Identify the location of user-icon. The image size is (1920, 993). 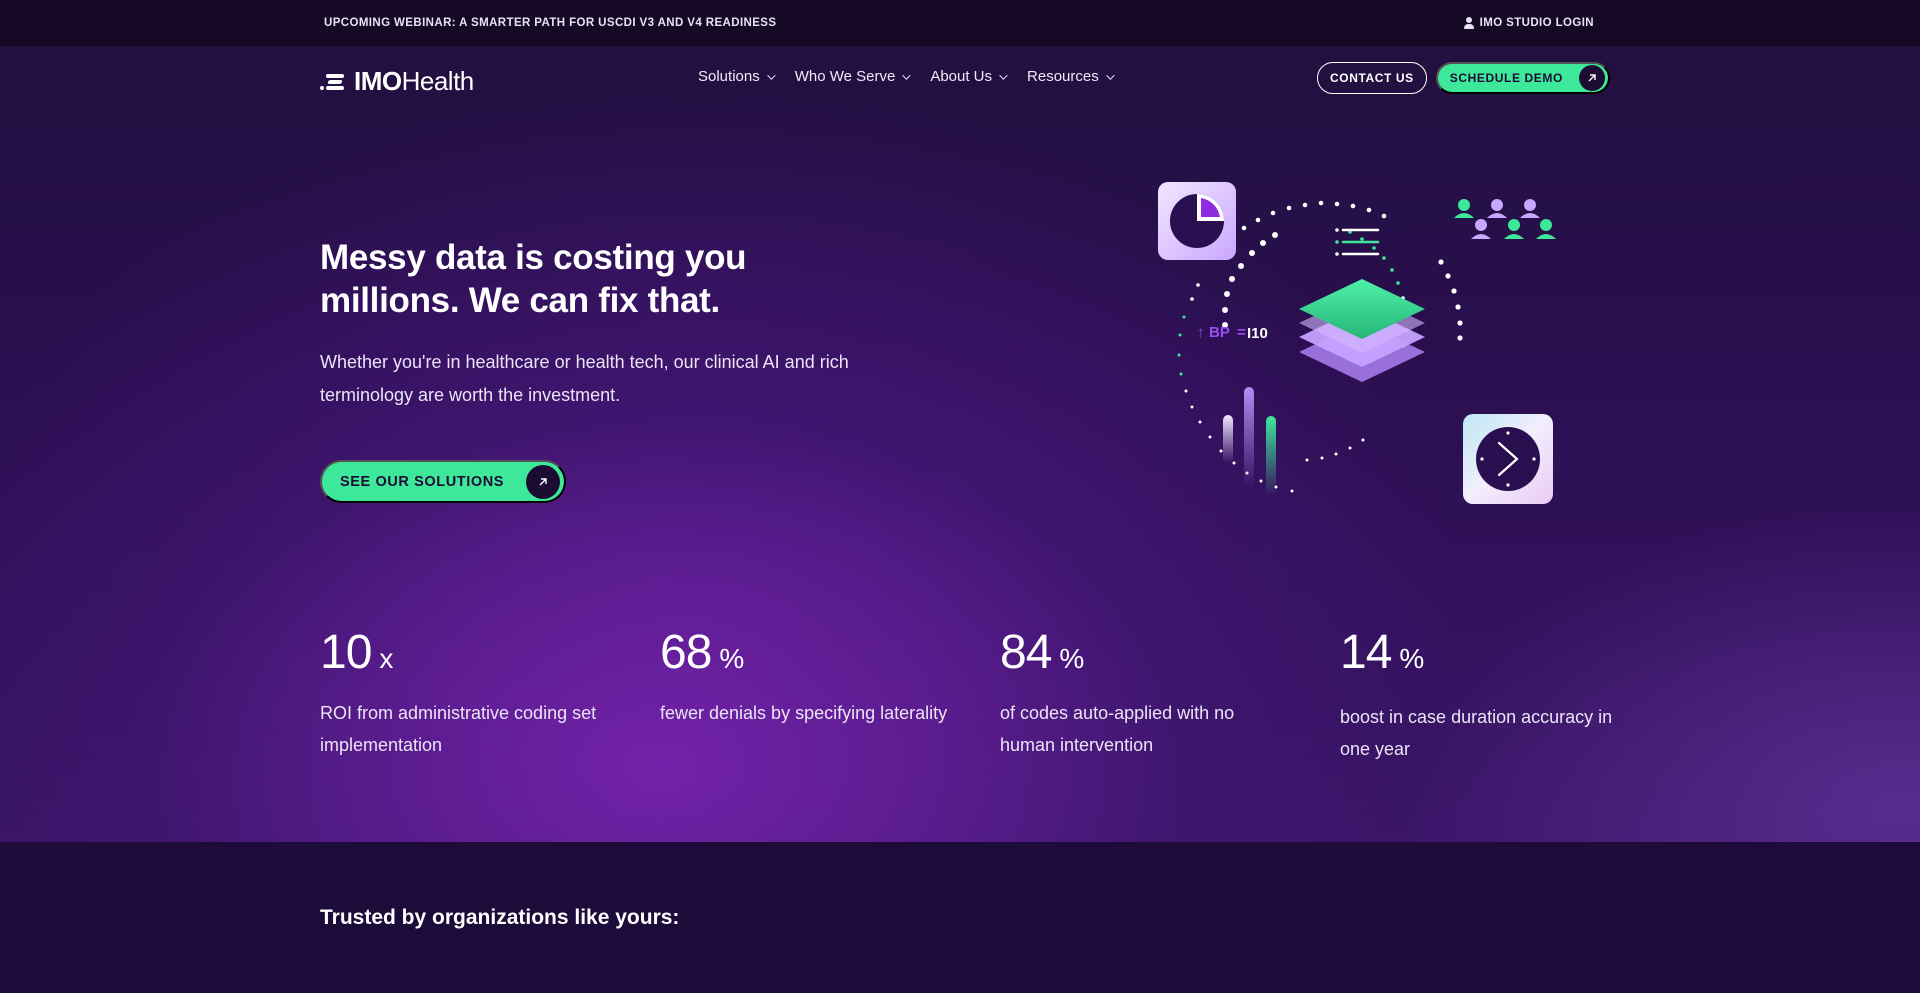
(1468, 23).